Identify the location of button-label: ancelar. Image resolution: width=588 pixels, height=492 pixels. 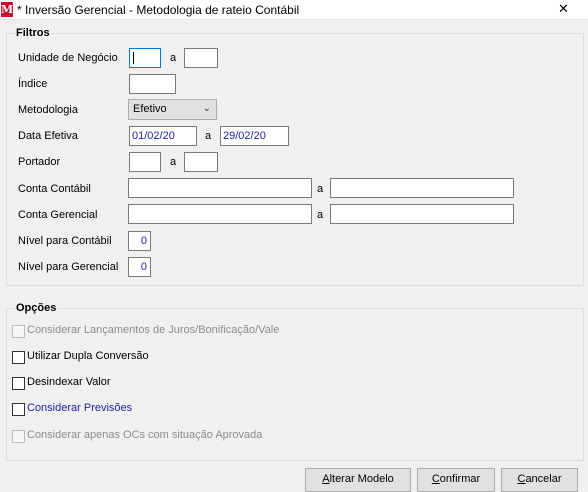
(543, 479).